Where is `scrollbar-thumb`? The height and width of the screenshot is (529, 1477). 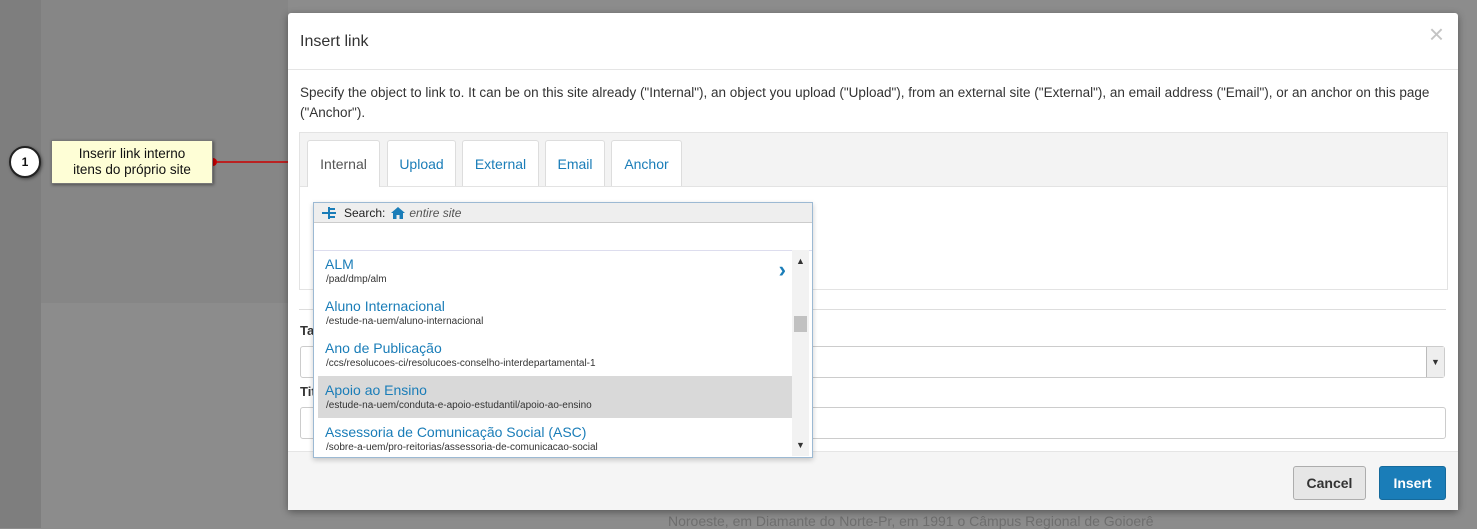 scrollbar-thumb is located at coordinates (800, 324).